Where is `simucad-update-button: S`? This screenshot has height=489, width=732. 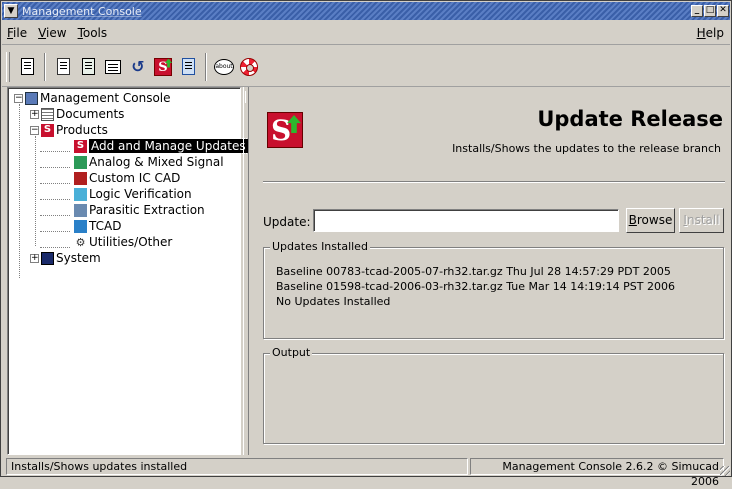 simucad-update-button: S is located at coordinates (163, 67).